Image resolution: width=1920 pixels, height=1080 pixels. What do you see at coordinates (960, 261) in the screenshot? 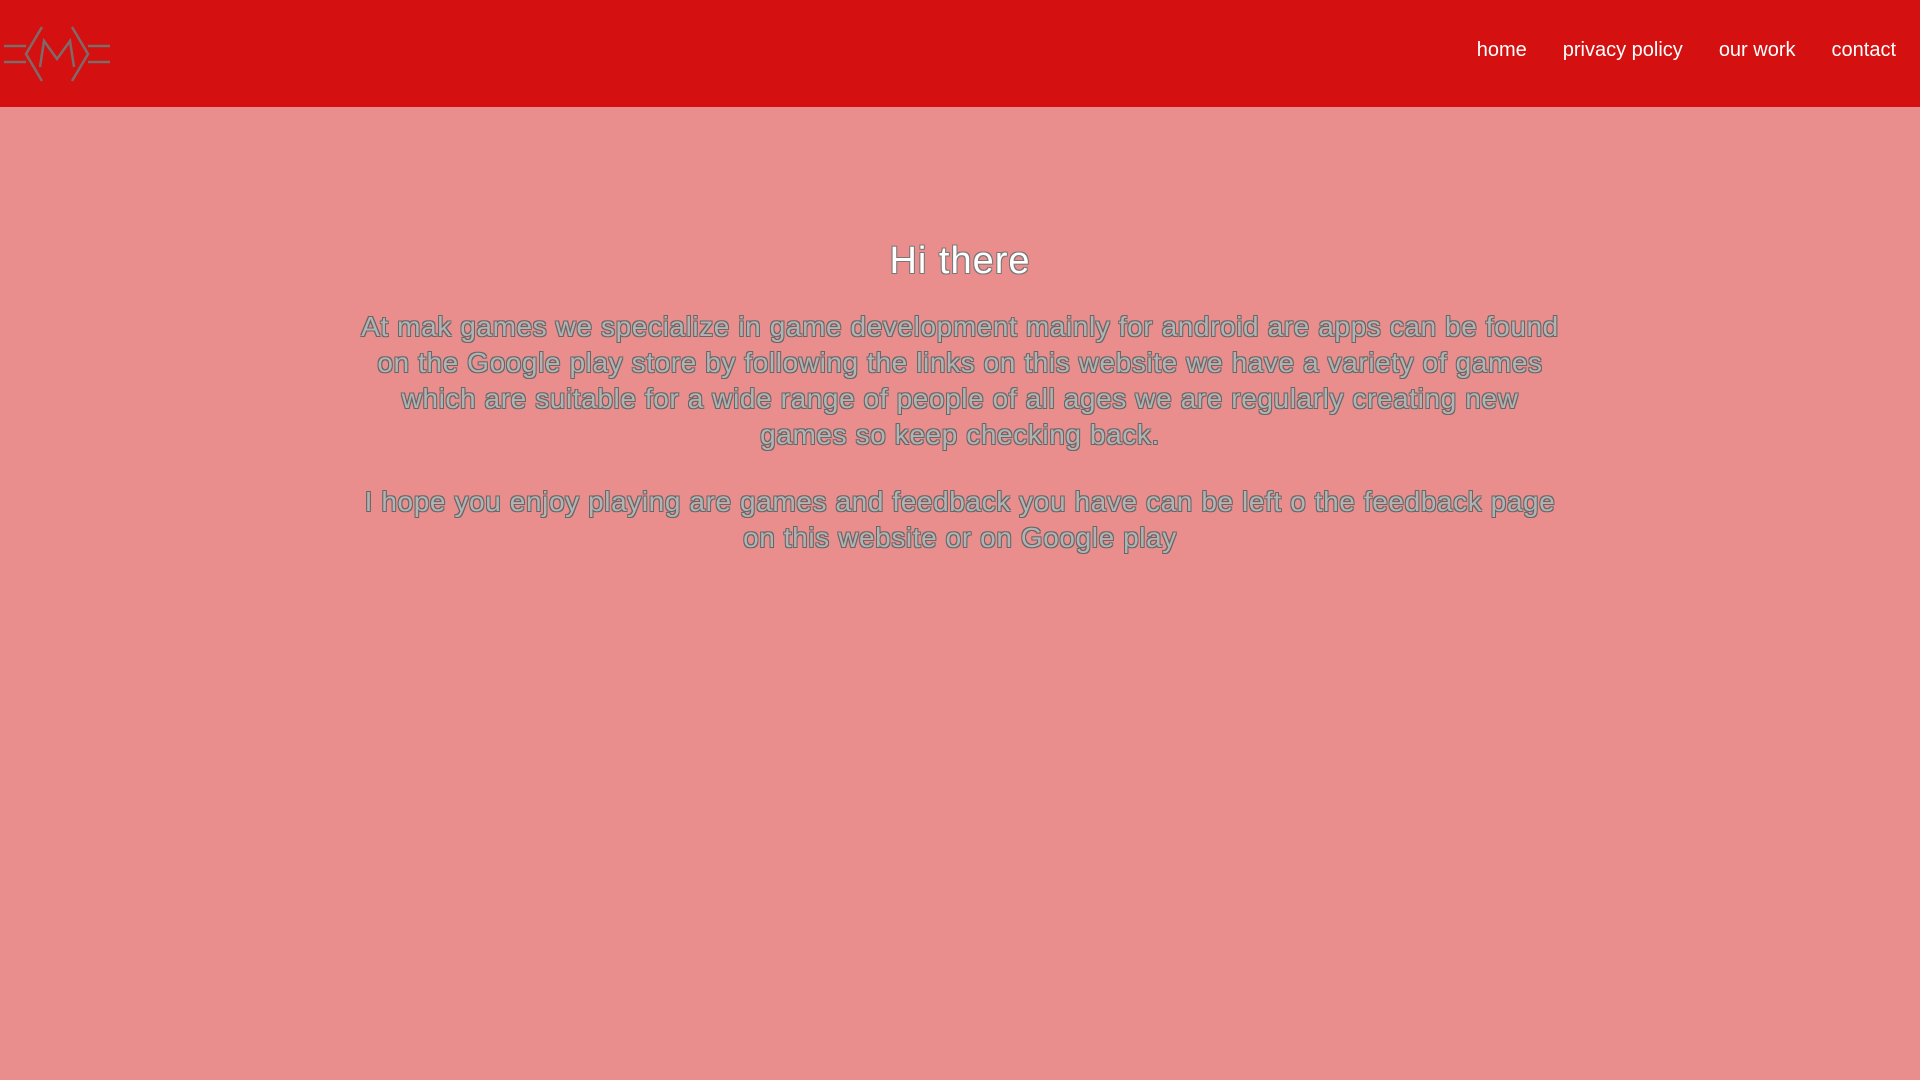
I see `page-heading: Hi there` at bounding box center [960, 261].